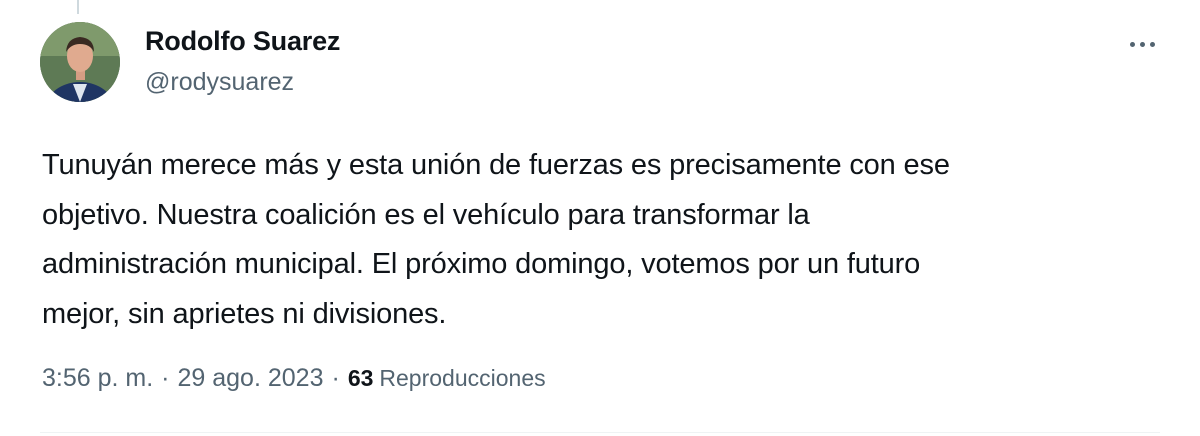 The height and width of the screenshot is (436, 1200). I want to click on avatar-photo, so click(80, 62).